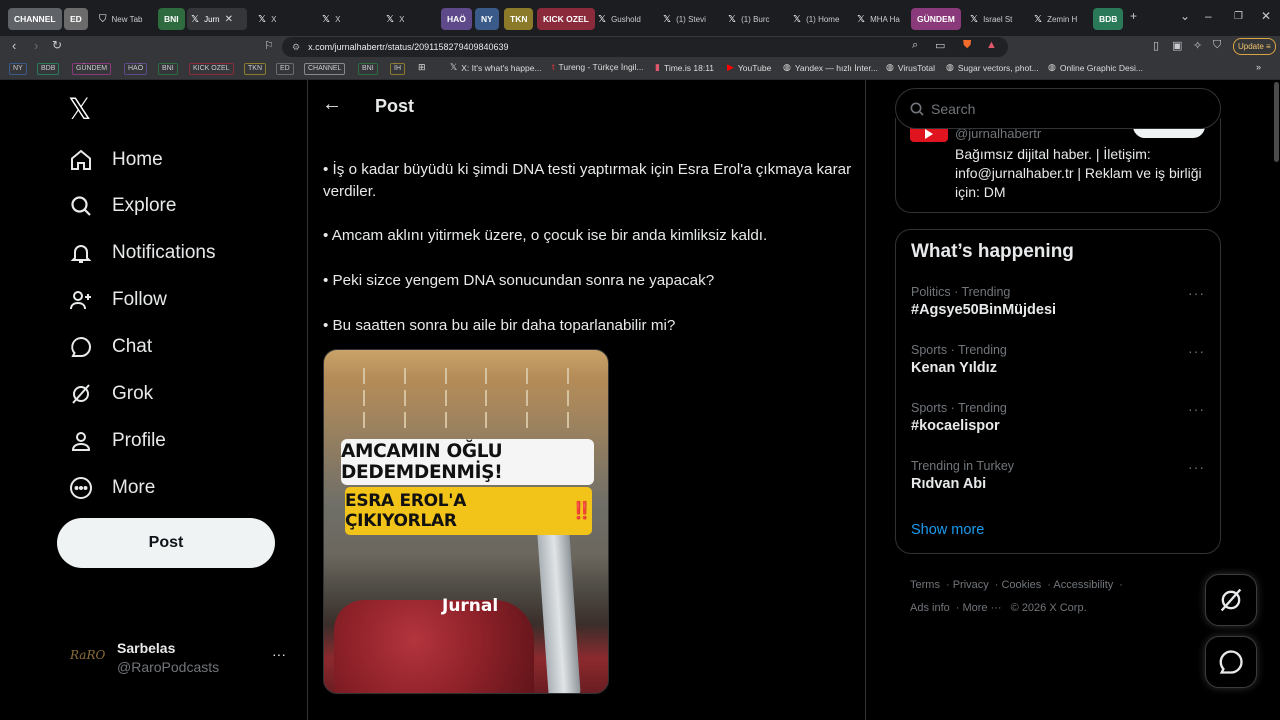 This screenshot has width=1280, height=720. What do you see at coordinates (456, 19) in the screenshot?
I see `tab-group-hao: HAÖ` at bounding box center [456, 19].